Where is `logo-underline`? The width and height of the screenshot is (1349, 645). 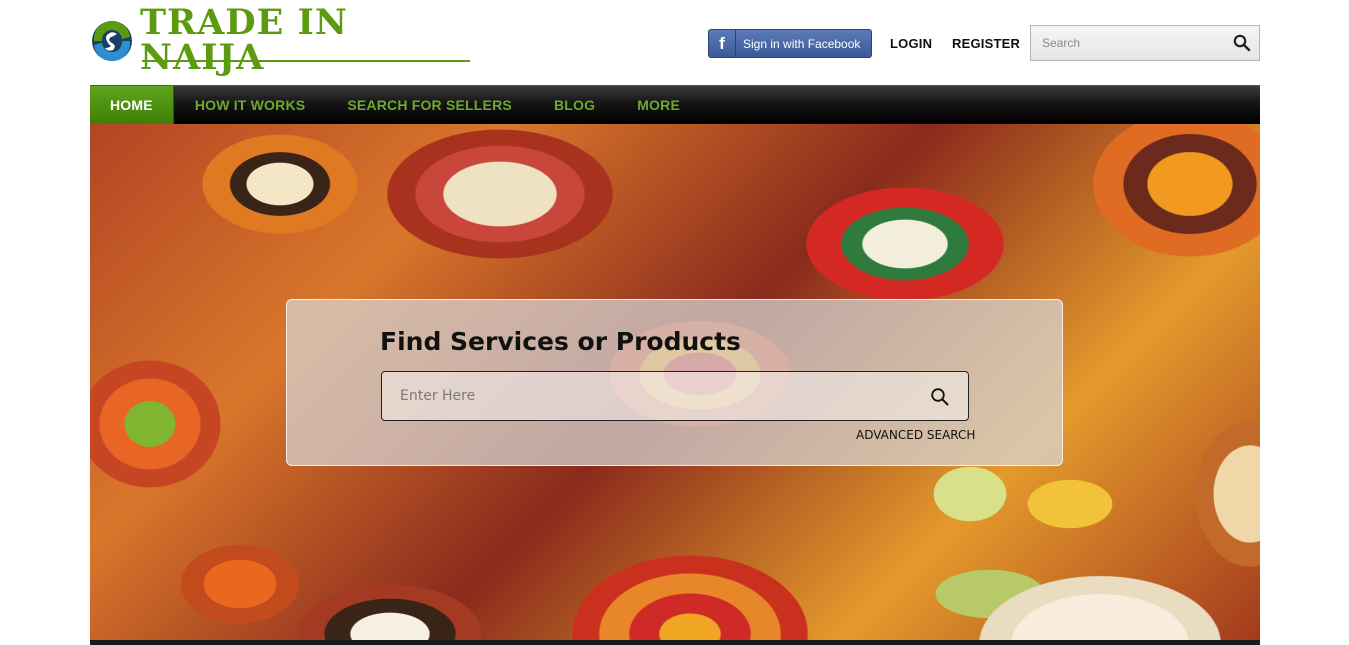 logo-underline is located at coordinates (306, 61).